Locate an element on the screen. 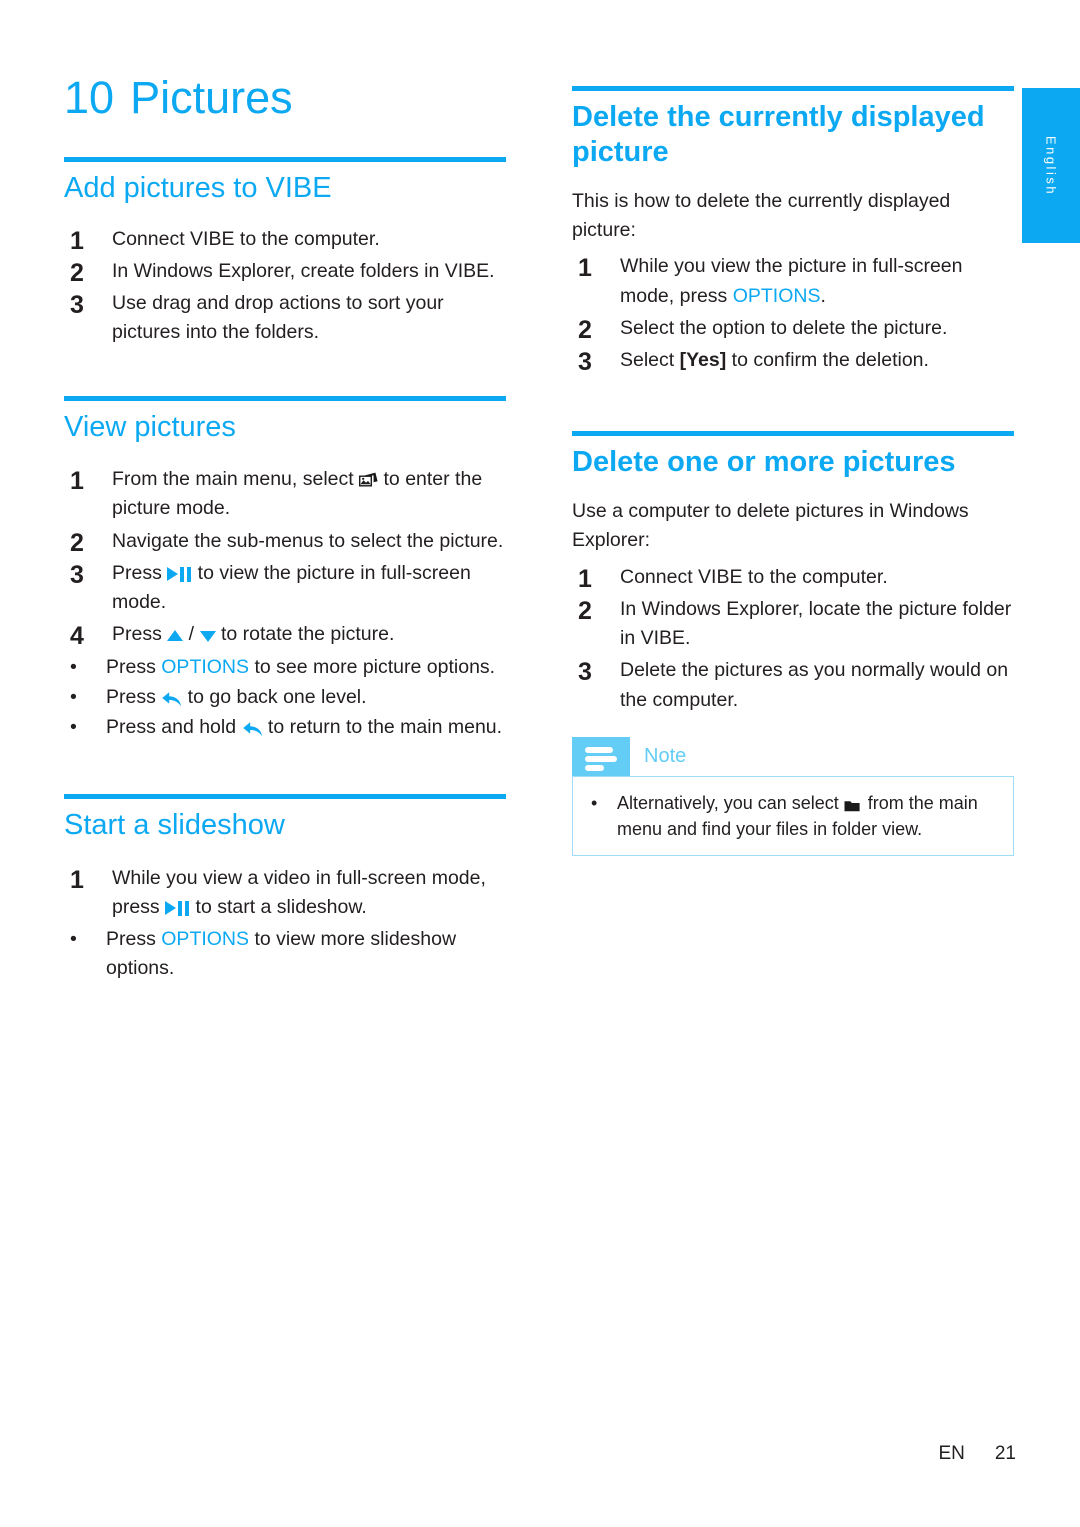  step-text: Connect VIBE to the computer. is located at coordinates (246, 238).